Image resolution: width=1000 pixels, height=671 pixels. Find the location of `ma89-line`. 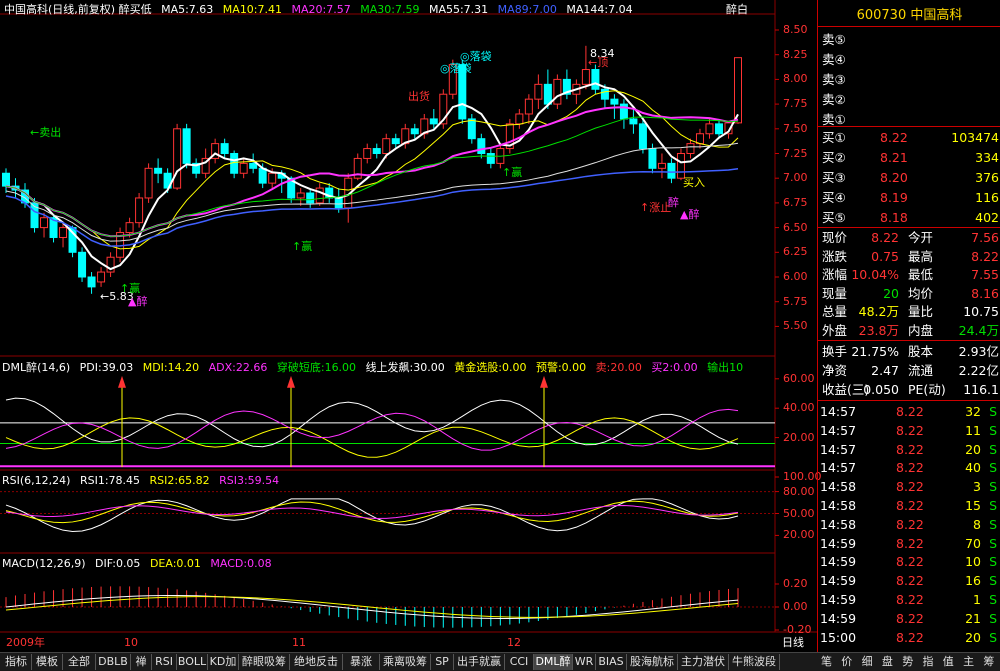

ma89-line is located at coordinates (372, 207).